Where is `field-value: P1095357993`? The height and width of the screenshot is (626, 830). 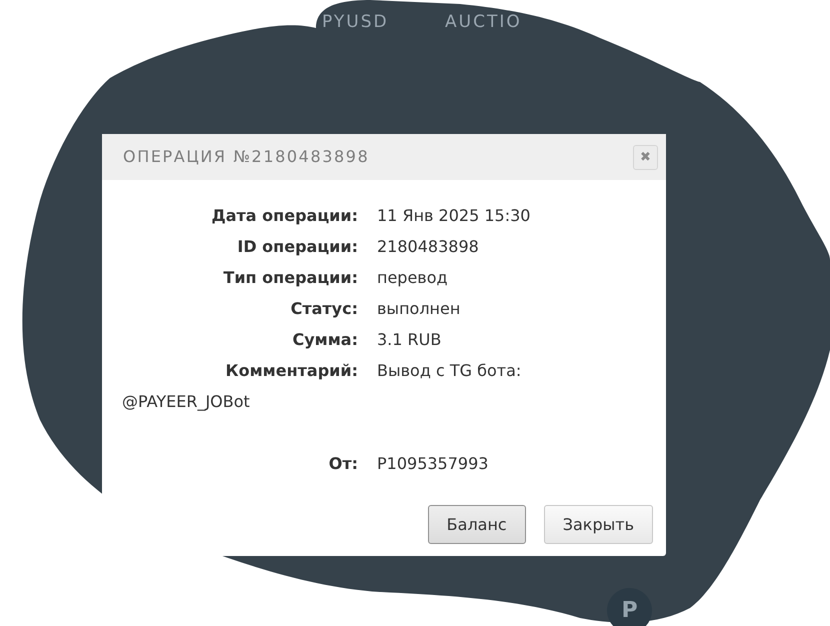 field-value: P1095357993 is located at coordinates (432, 463).